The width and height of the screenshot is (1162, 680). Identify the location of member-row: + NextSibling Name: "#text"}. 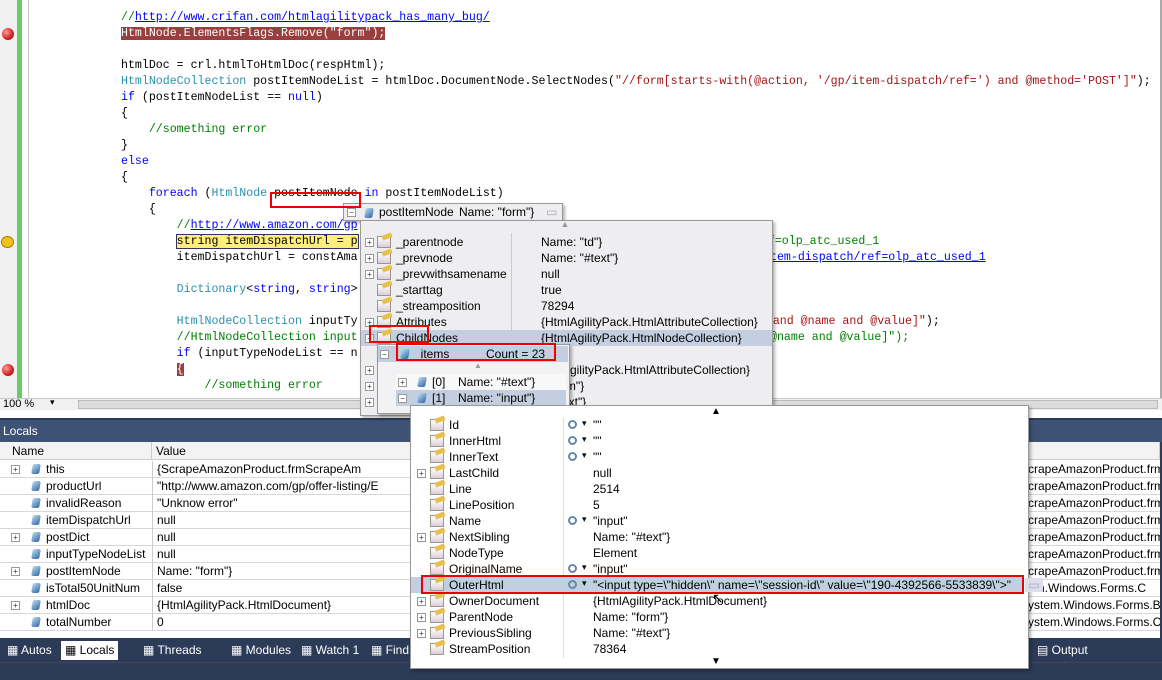
(717, 537).